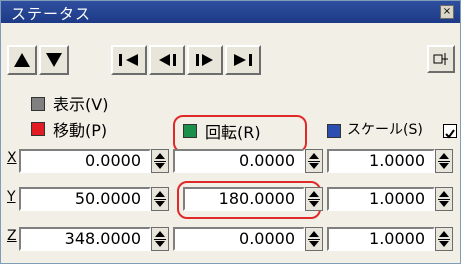 The width and height of the screenshot is (461, 264). I want to click on next-frame-icon, so click(204, 60).